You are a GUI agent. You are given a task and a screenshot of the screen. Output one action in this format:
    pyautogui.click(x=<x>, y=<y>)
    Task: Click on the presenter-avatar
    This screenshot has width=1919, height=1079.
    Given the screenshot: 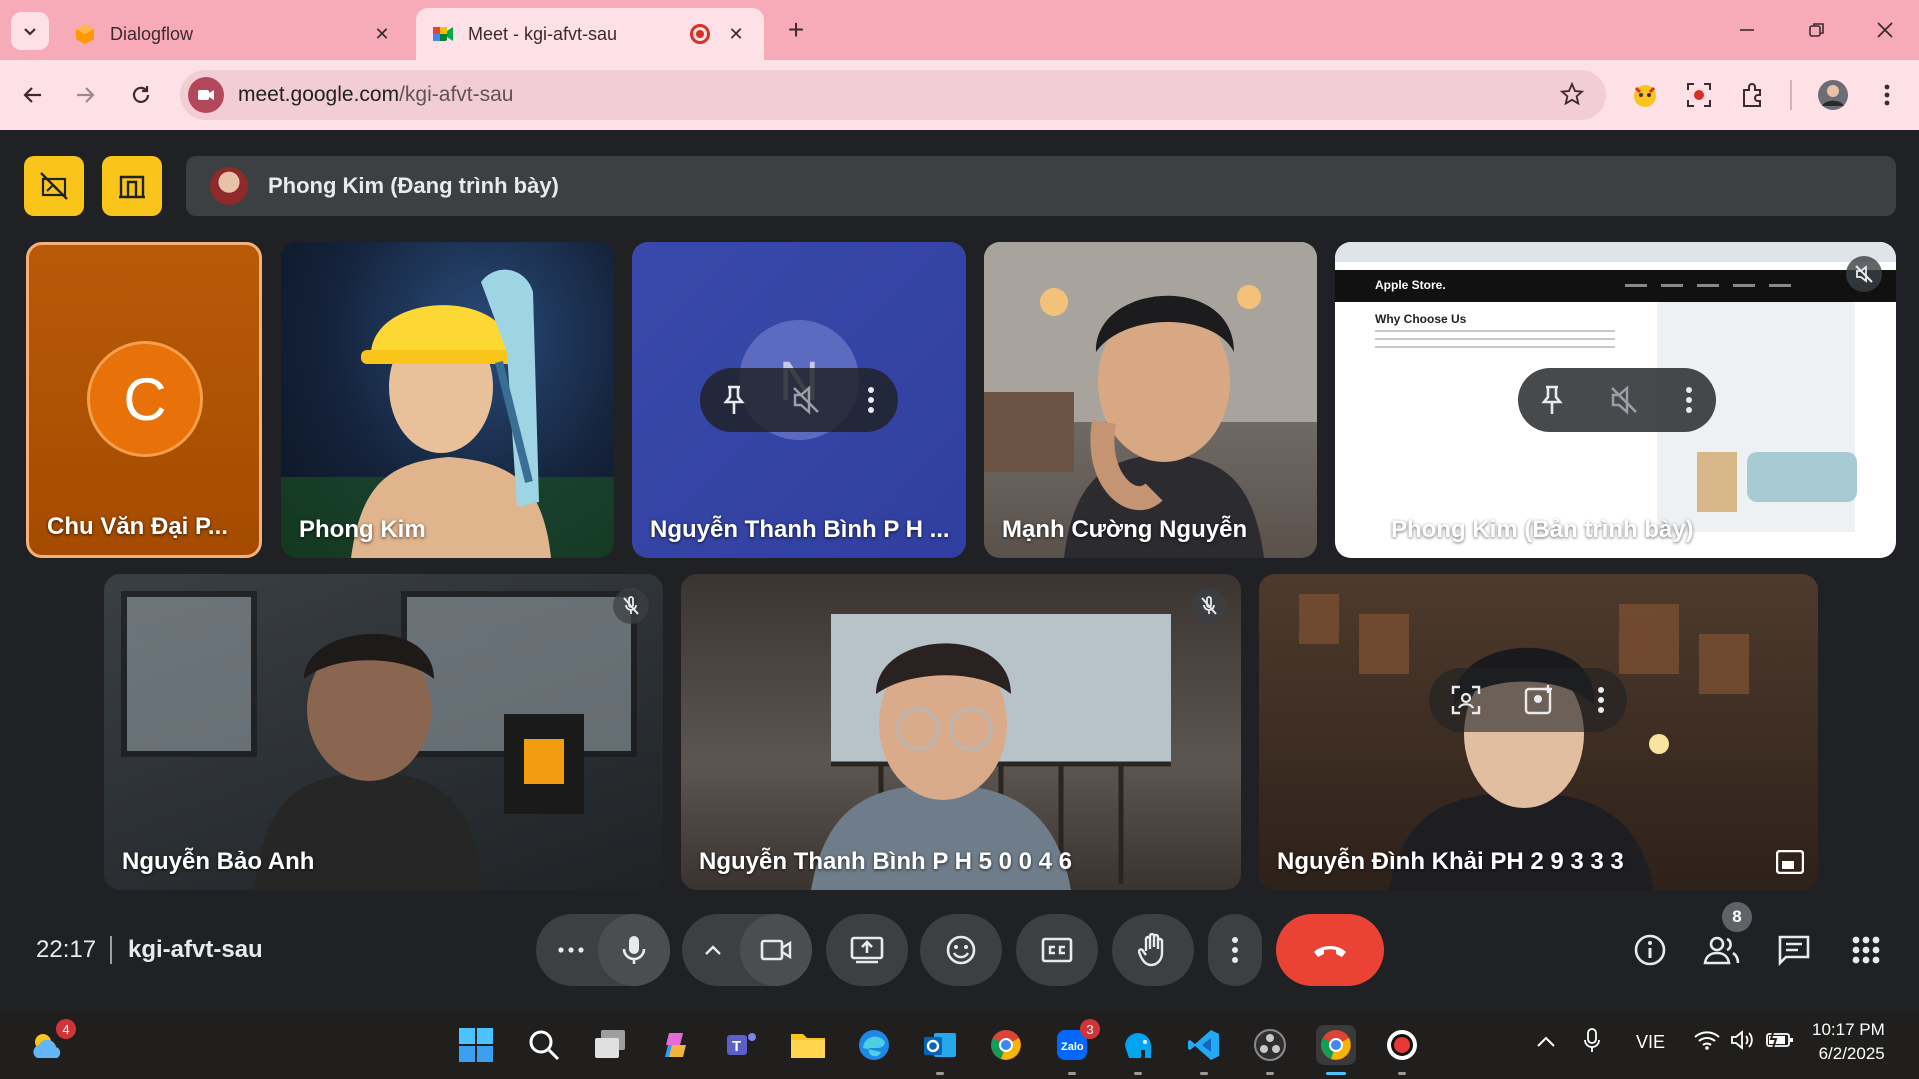 What is the action you would take?
    pyautogui.click(x=229, y=186)
    